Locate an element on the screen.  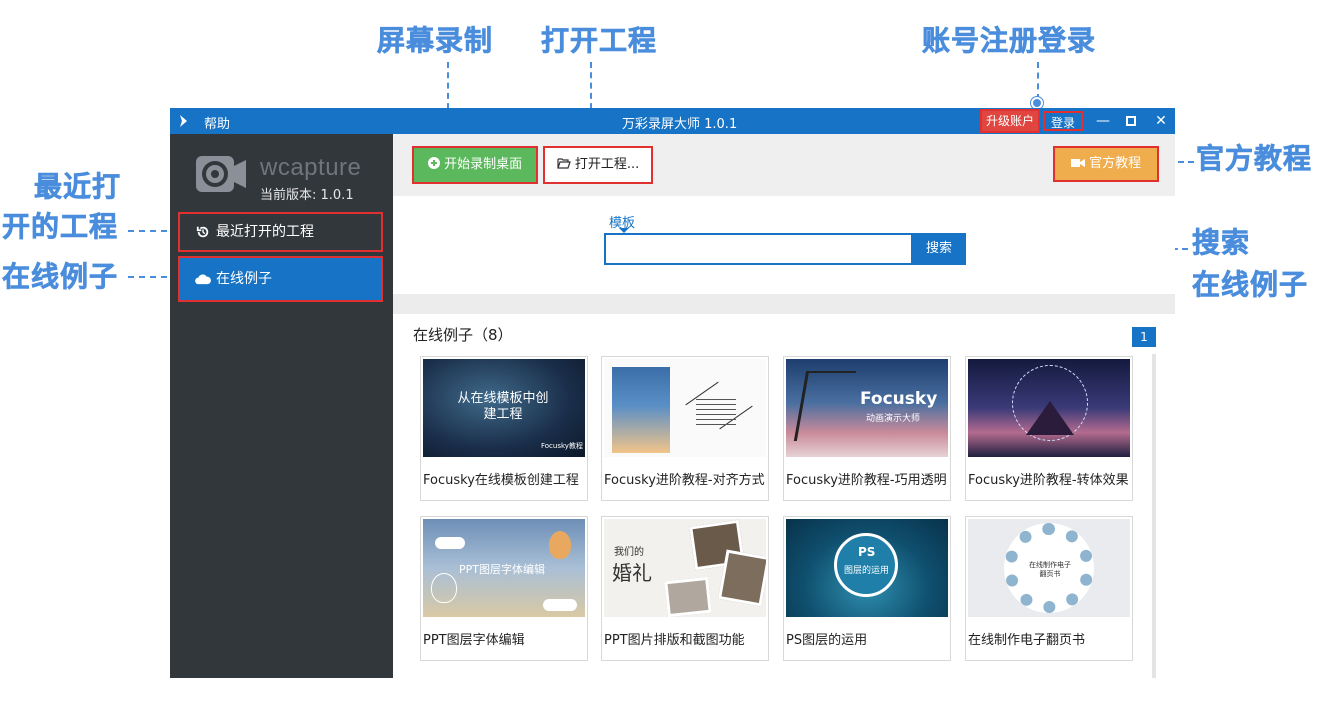
example-card-title: Focusky进阶教程-对齐方式 is located at coordinates (684, 480).